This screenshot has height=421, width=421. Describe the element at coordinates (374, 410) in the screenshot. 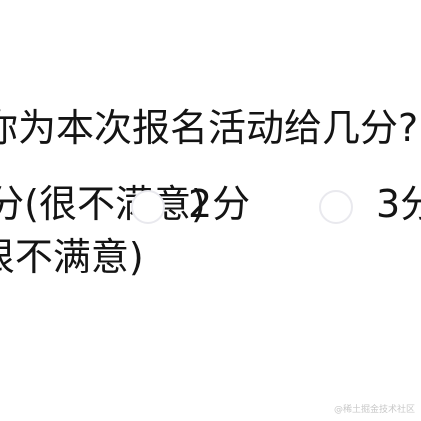

I see `watermark: @稀土掘金技术社区` at that location.